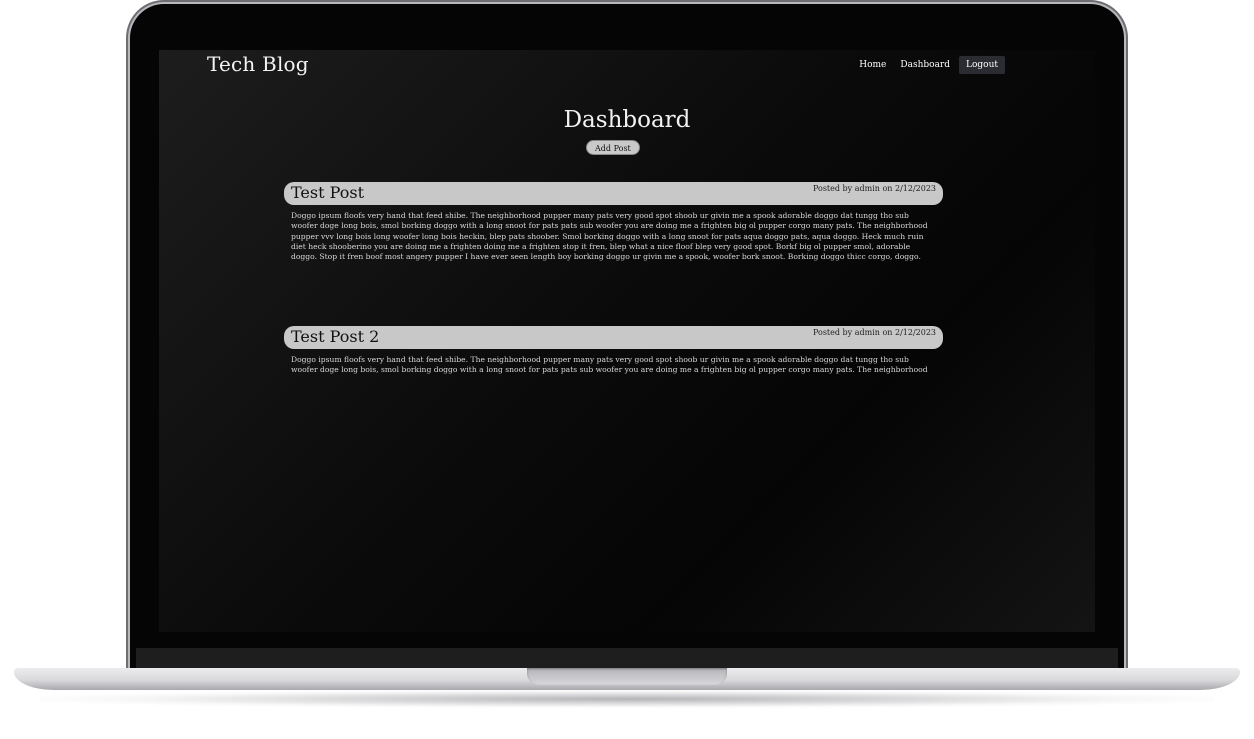 The height and width of the screenshot is (739, 1254). I want to click on post-title: Test Post, so click(327, 192).